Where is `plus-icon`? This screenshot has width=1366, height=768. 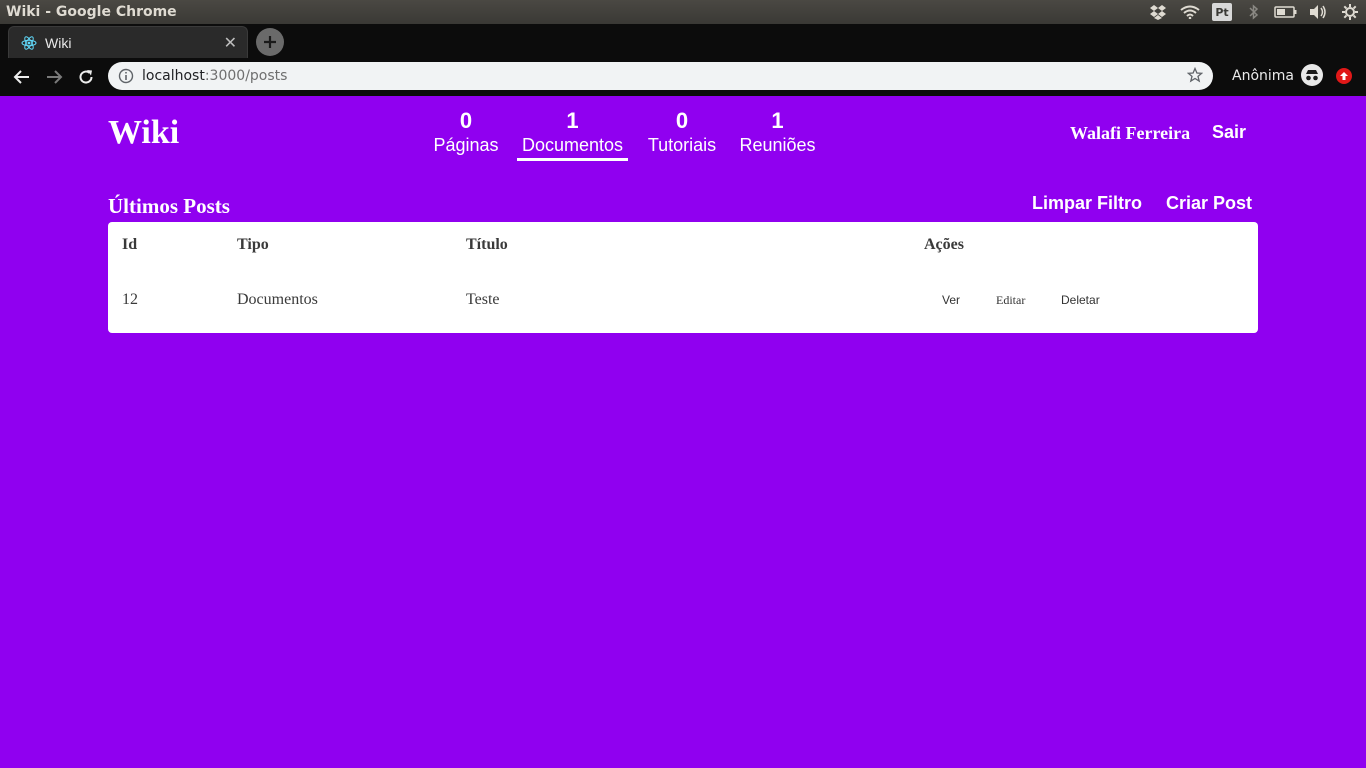
plus-icon is located at coordinates (270, 42).